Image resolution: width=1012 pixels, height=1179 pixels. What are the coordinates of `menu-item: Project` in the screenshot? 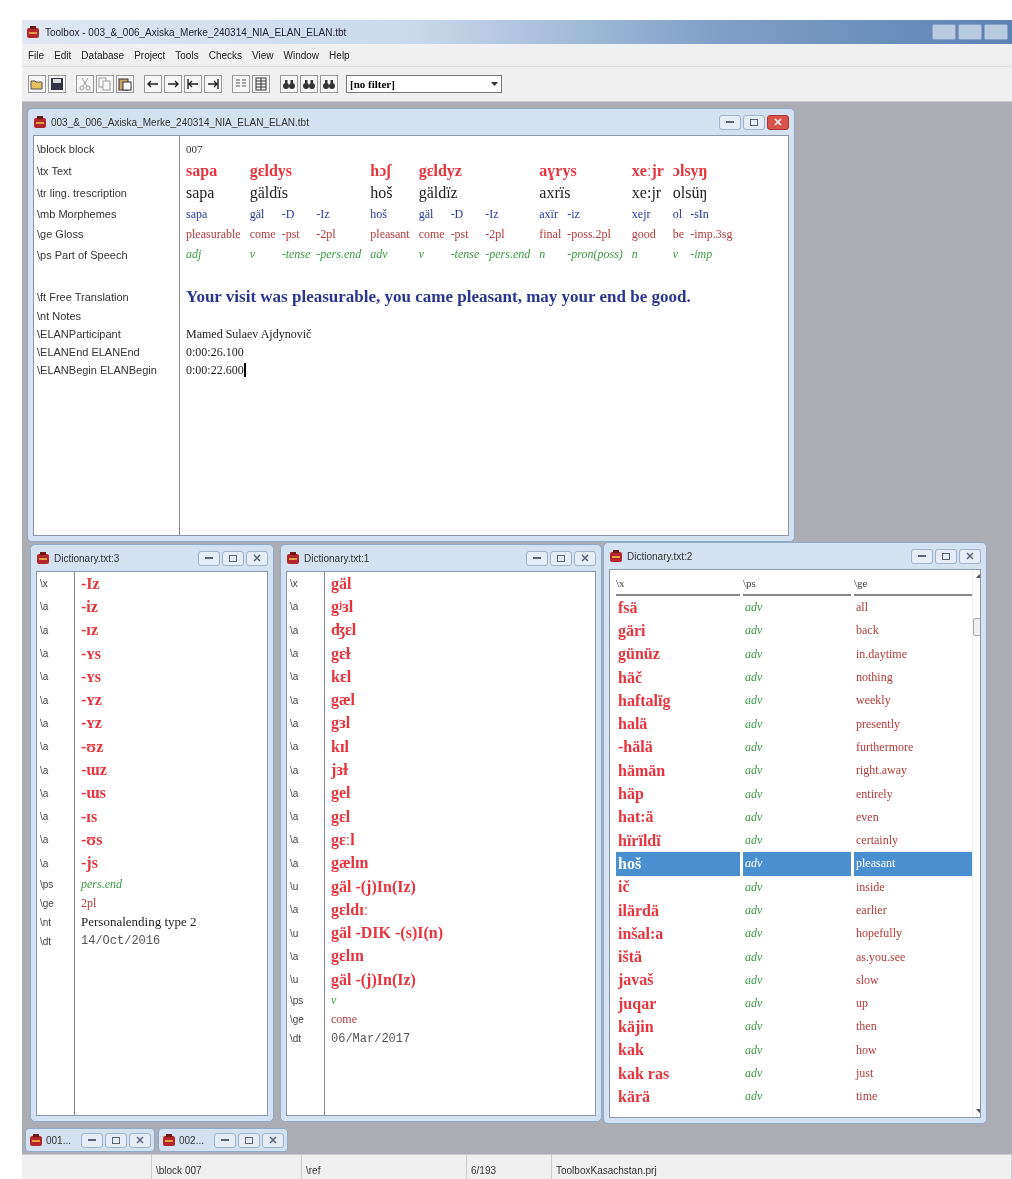 It's located at (150, 55).